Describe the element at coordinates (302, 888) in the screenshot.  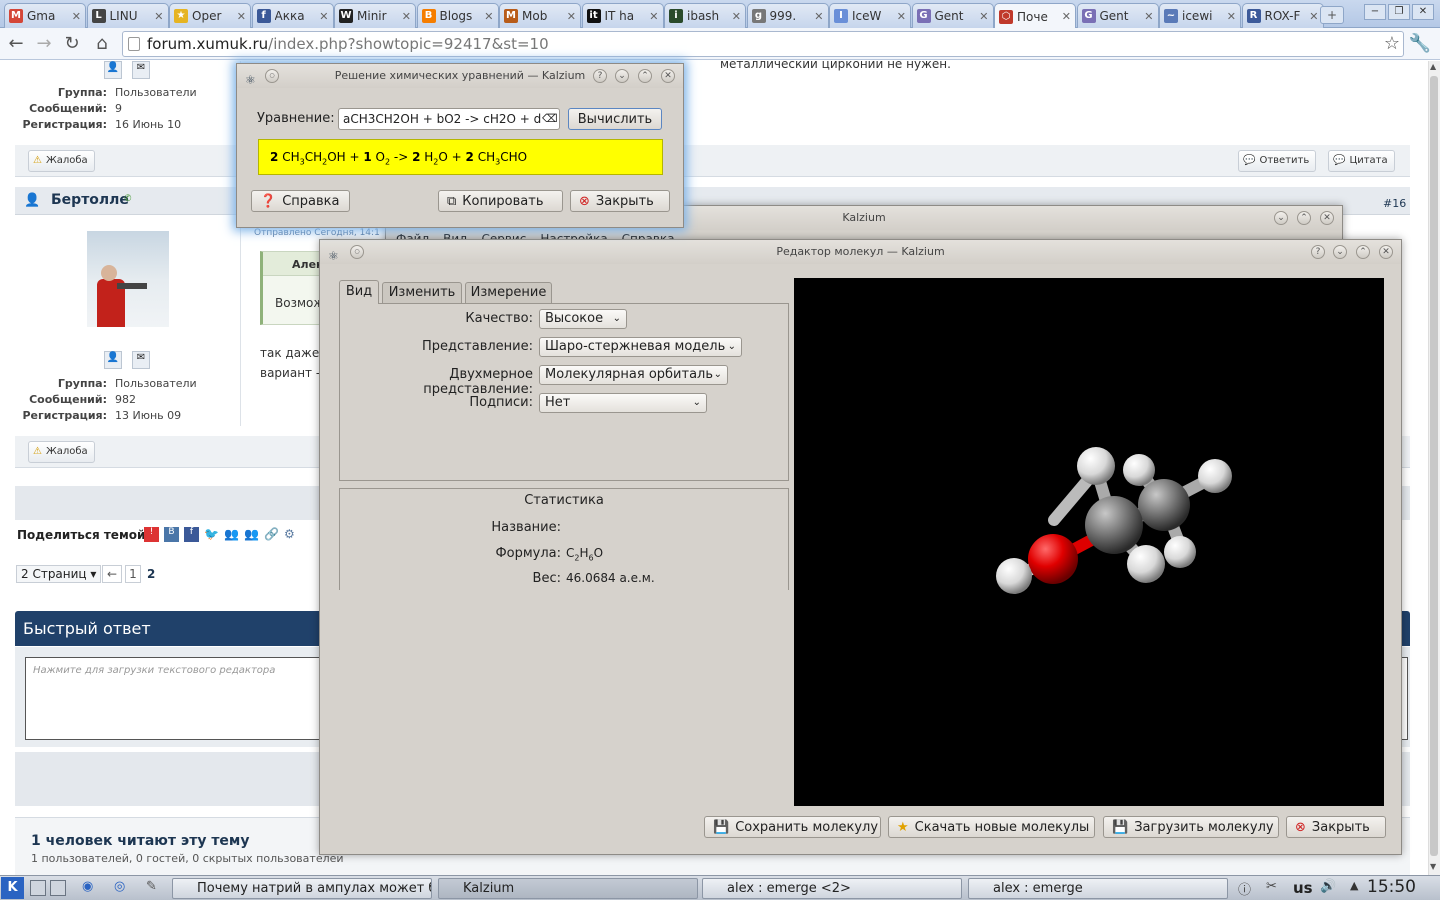
I see `task-browser: Почему натрий в ампулах может б` at that location.